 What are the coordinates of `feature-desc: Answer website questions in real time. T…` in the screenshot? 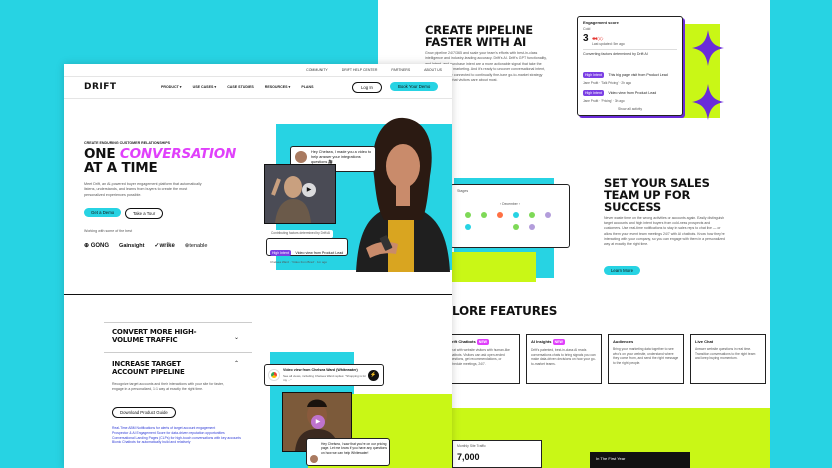 It's located at (725, 354).